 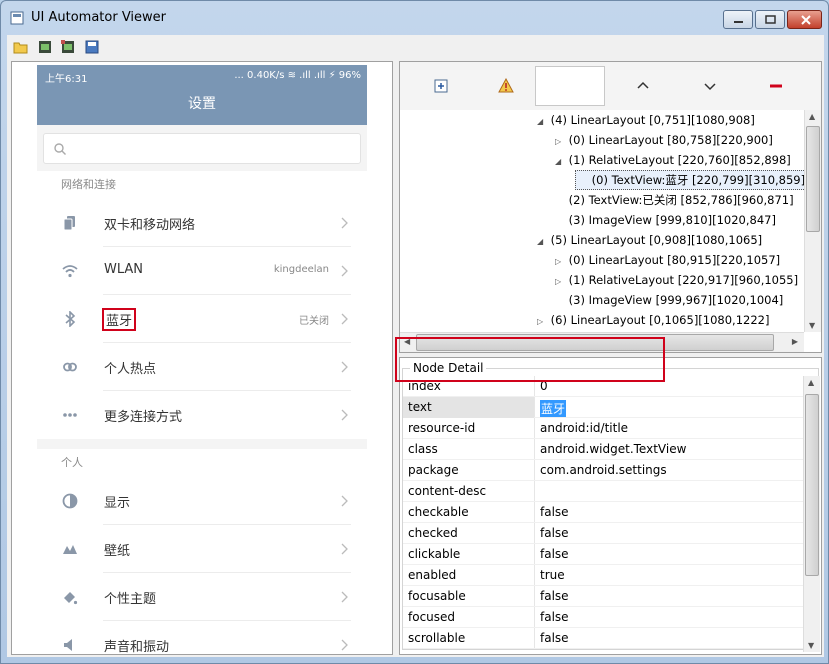 What do you see at coordinates (812, 485) in the screenshot?
I see `detail-vertical-thumb` at bounding box center [812, 485].